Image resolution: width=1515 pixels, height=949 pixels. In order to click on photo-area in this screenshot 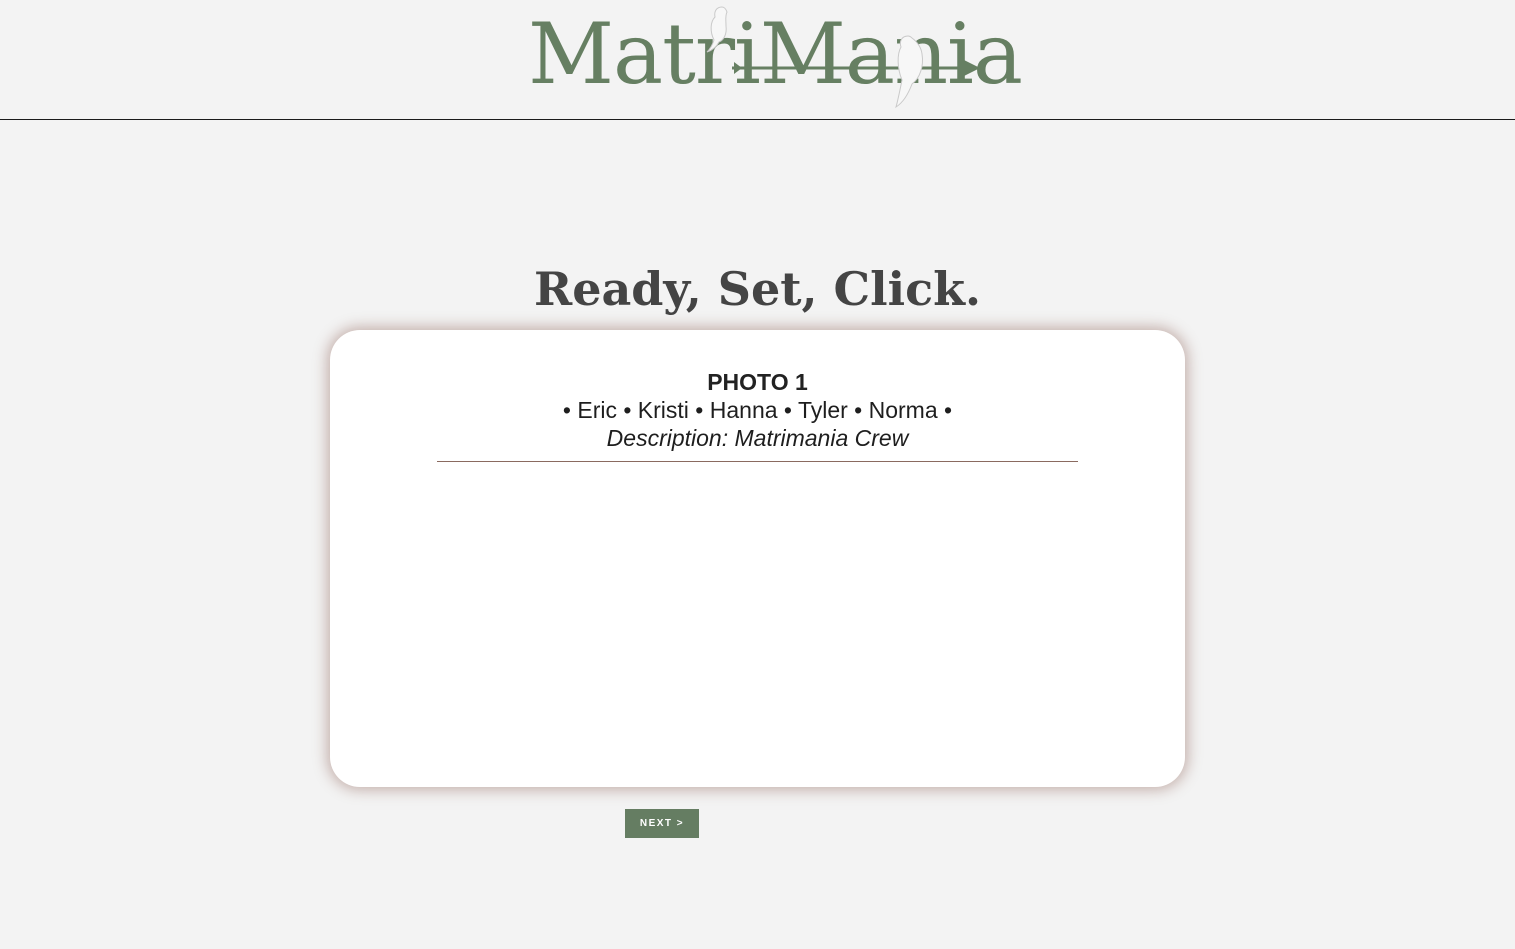, I will do `click(757, 615)`.